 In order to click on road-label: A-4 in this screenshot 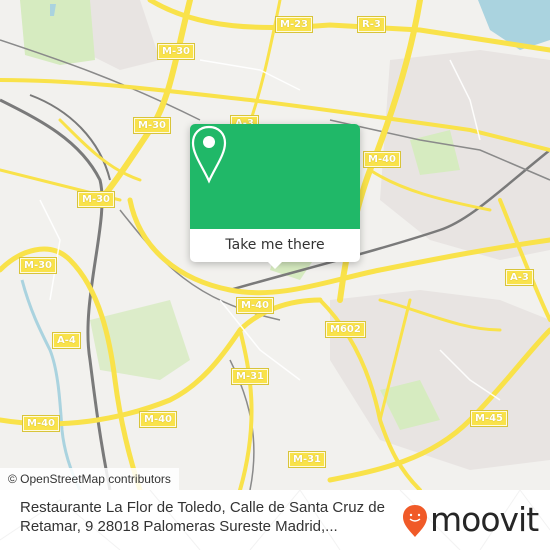, I will do `click(66, 340)`.